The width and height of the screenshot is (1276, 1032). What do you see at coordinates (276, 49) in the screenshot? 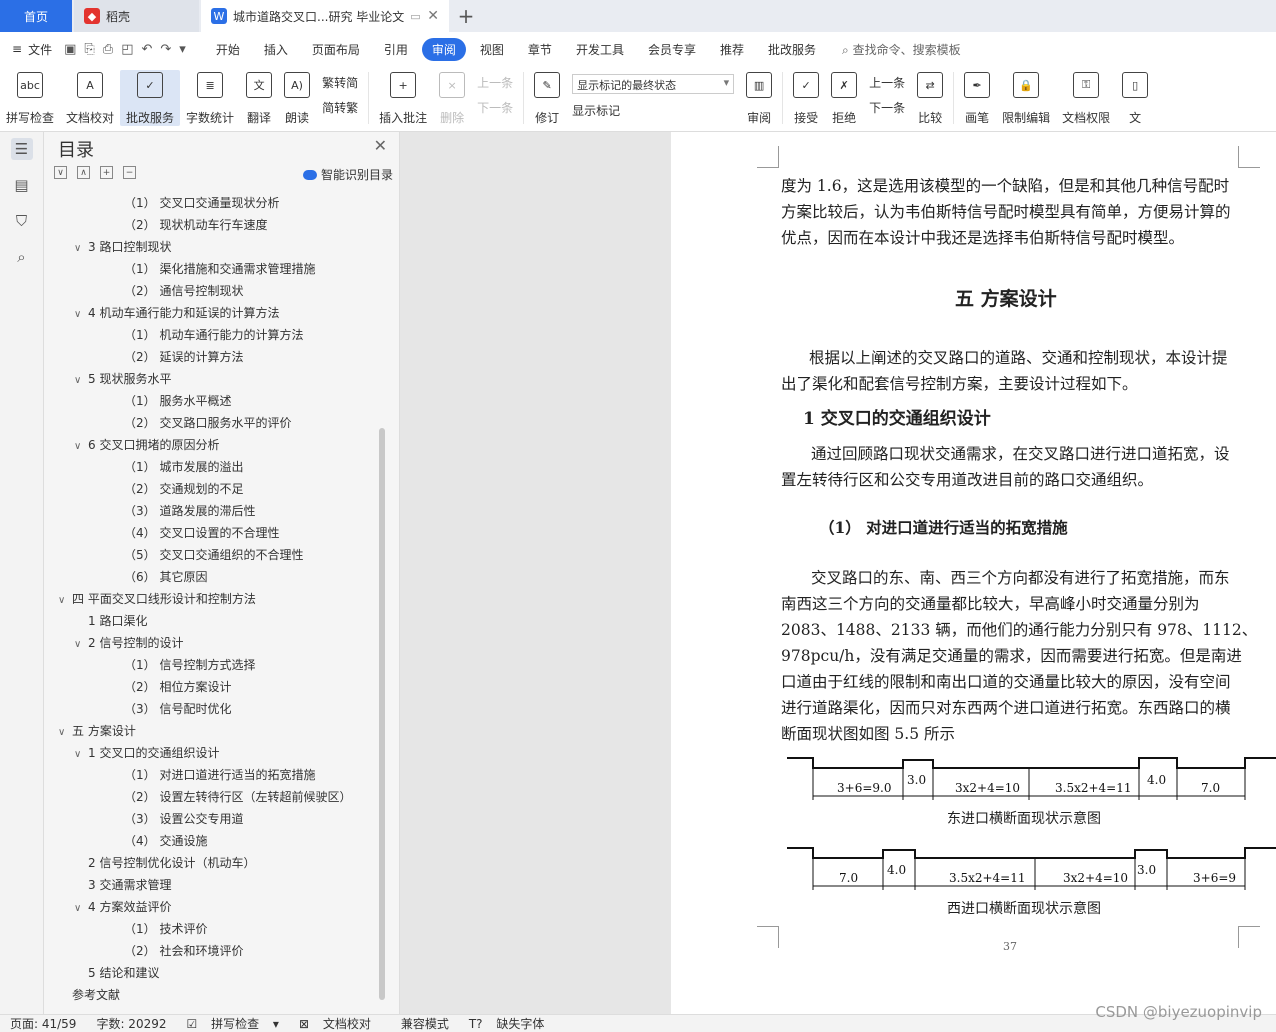
I see `menu-insert: 插入` at bounding box center [276, 49].